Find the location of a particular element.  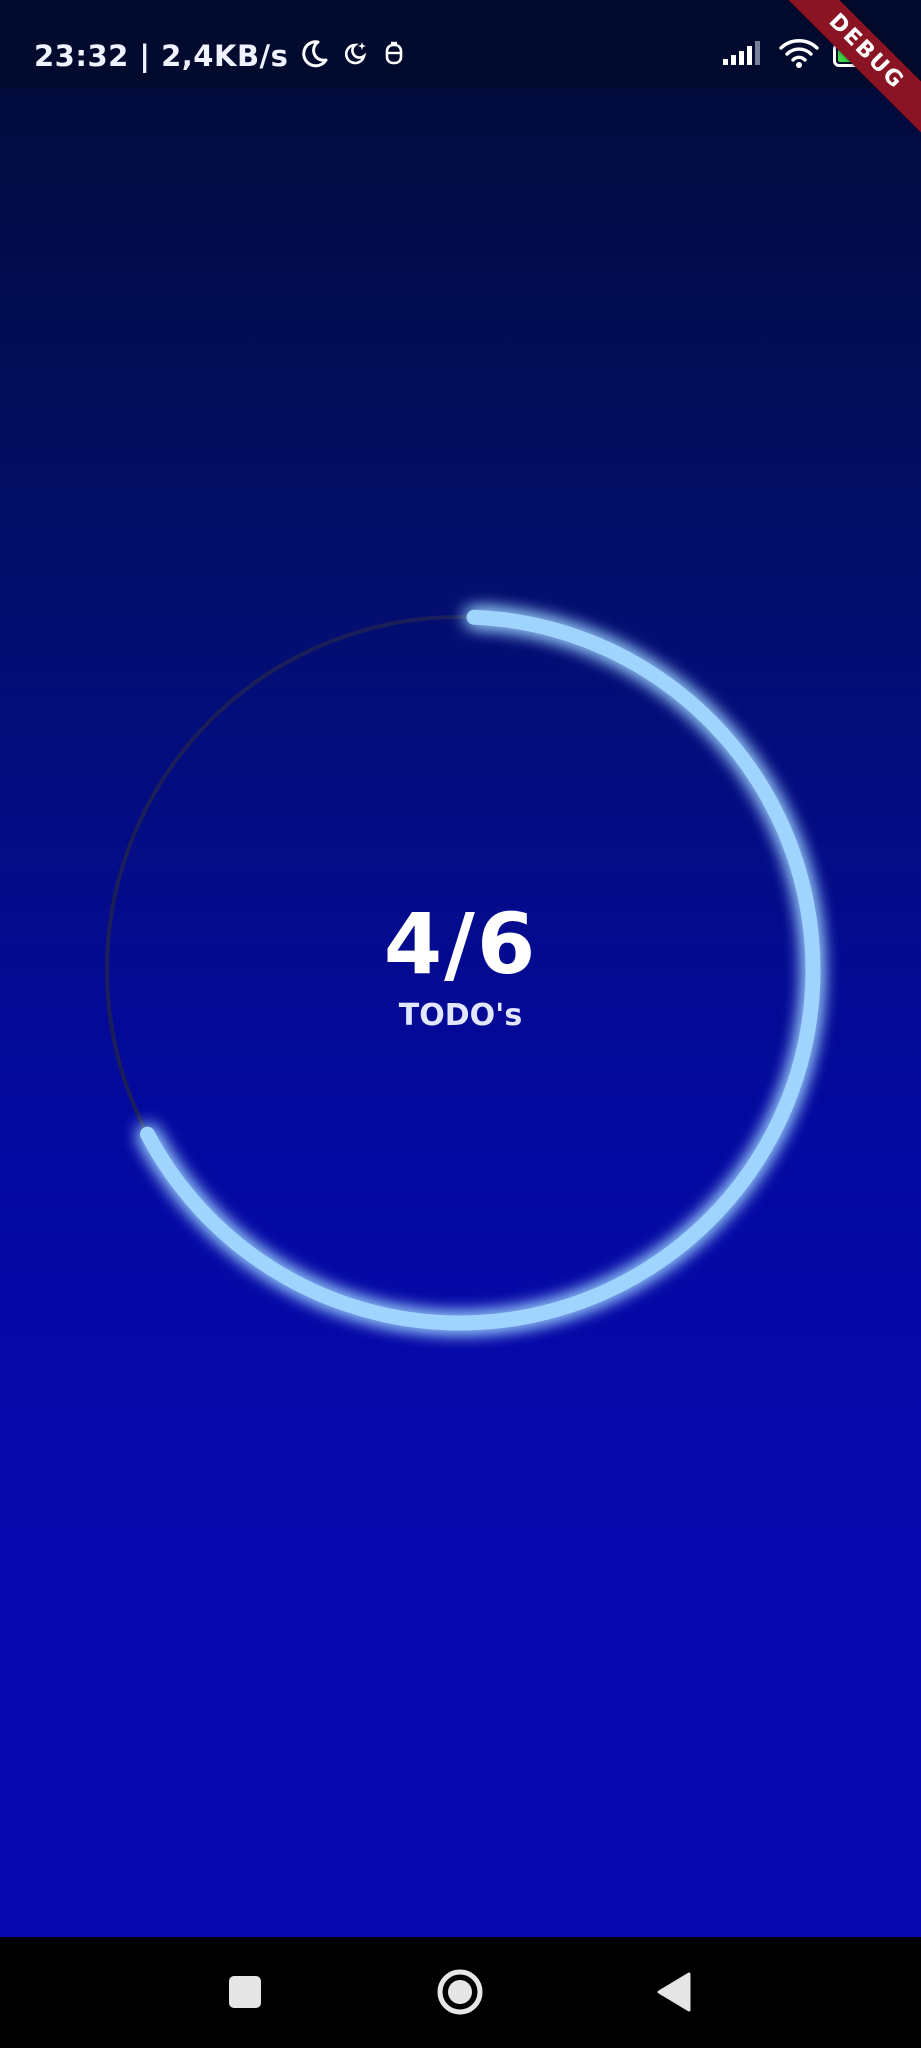

todo-counter: 4/6 is located at coordinates (460, 944).